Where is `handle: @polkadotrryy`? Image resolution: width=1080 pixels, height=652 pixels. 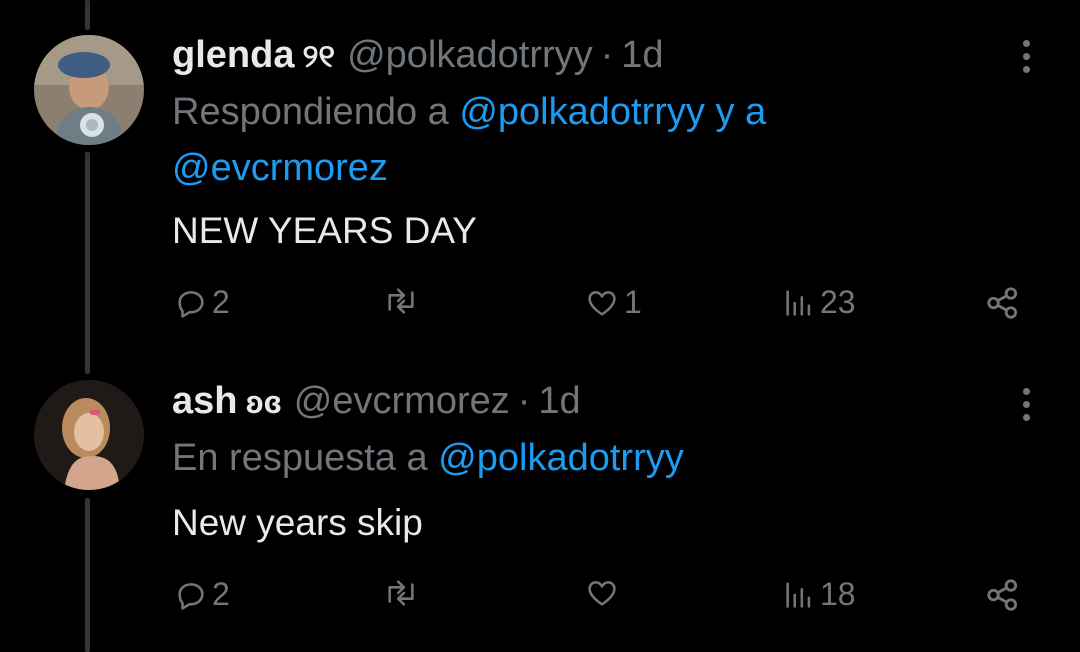 handle: @polkadotrryy is located at coordinates (470, 55).